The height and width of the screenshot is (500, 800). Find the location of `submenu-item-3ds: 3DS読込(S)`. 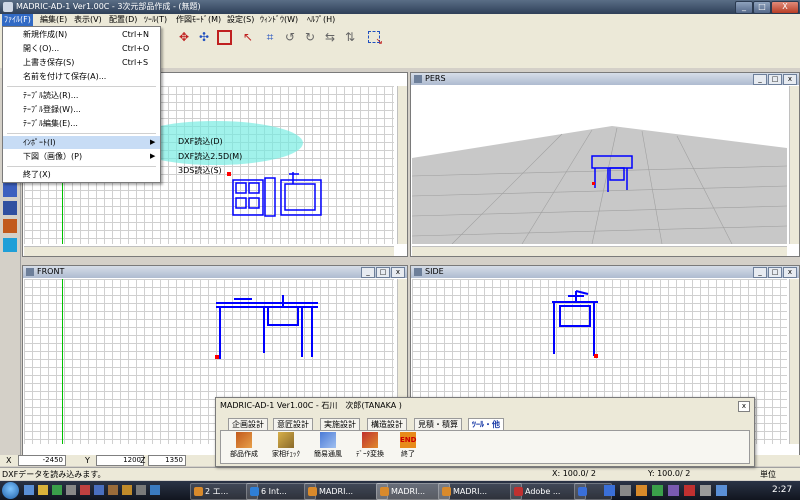

submenu-item-3ds: 3DS読込(S) is located at coordinates (200, 170).